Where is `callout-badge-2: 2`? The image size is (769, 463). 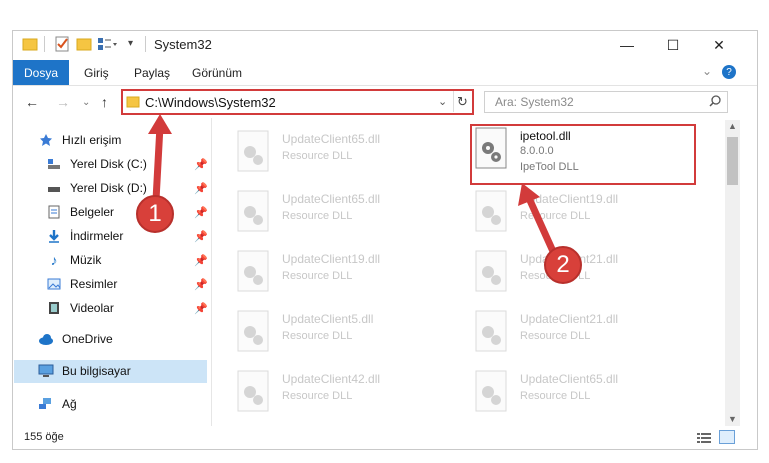
callout-badge-2: 2 is located at coordinates (563, 265).